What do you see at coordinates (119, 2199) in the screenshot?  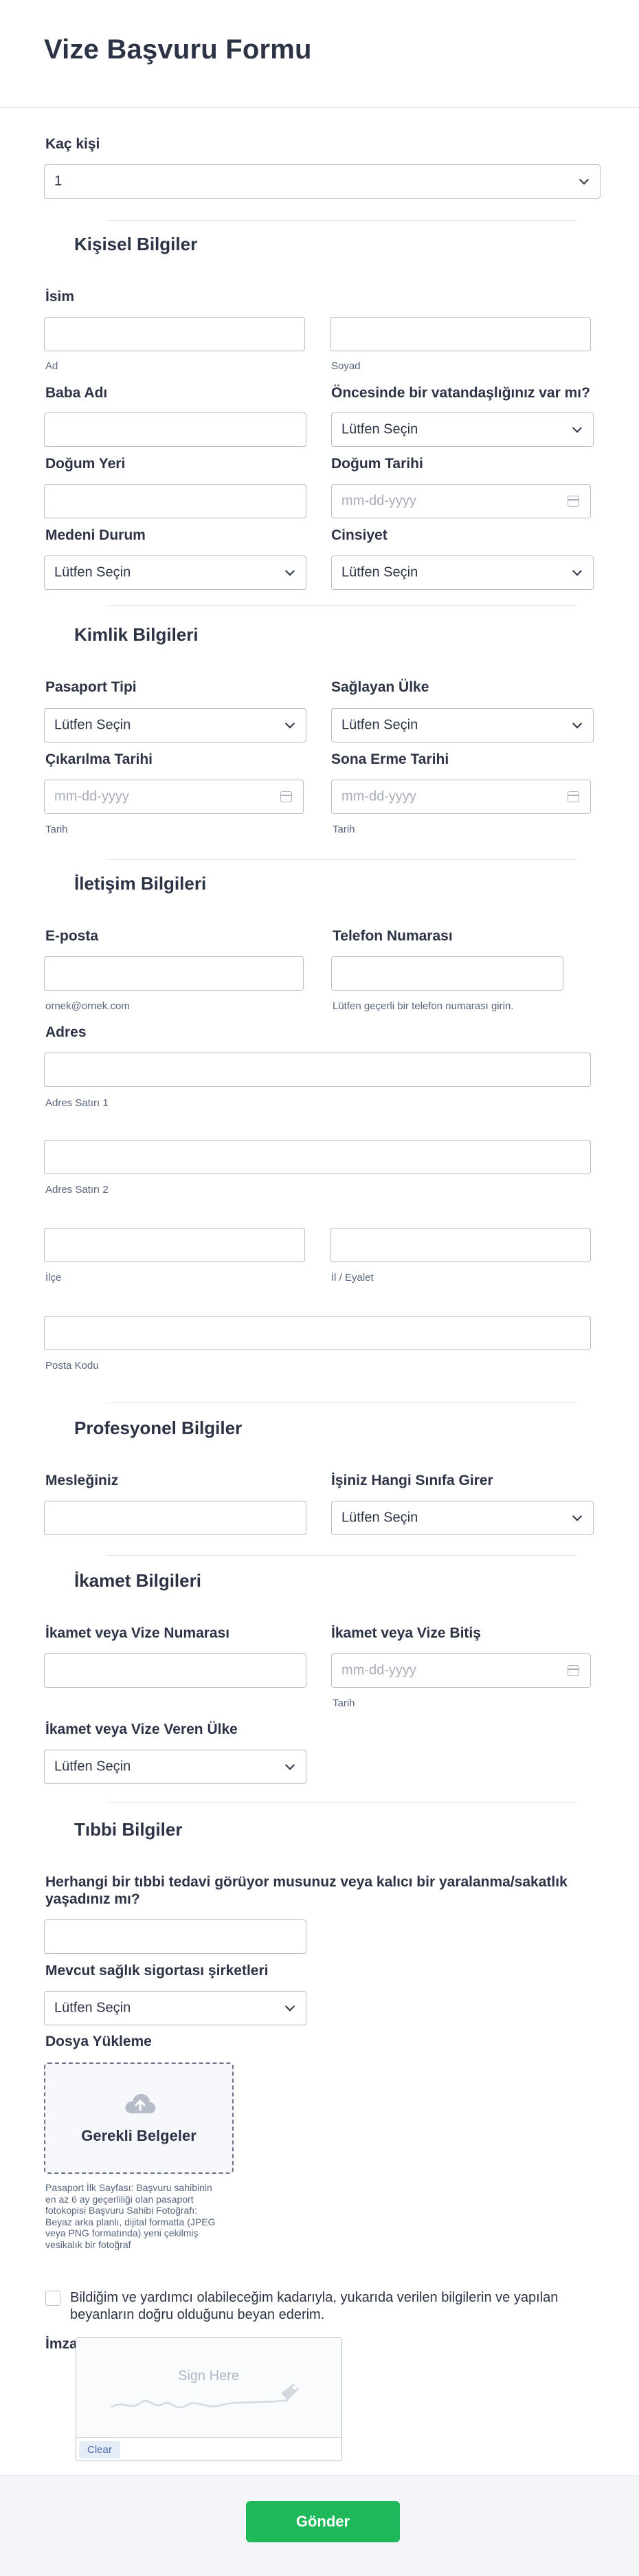 I see `upload-note-line: en az 6 ay geçerliliği olan pasaport` at bounding box center [119, 2199].